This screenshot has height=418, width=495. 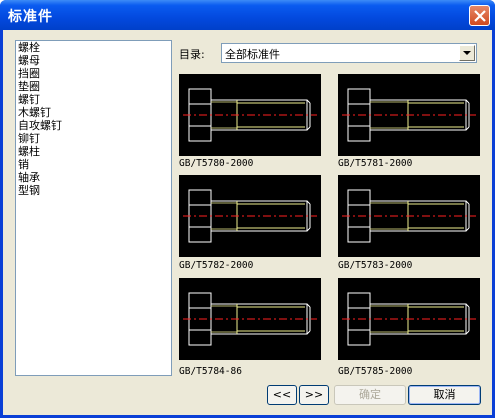 I want to click on title-bar: 标准件, so click(x=247, y=15).